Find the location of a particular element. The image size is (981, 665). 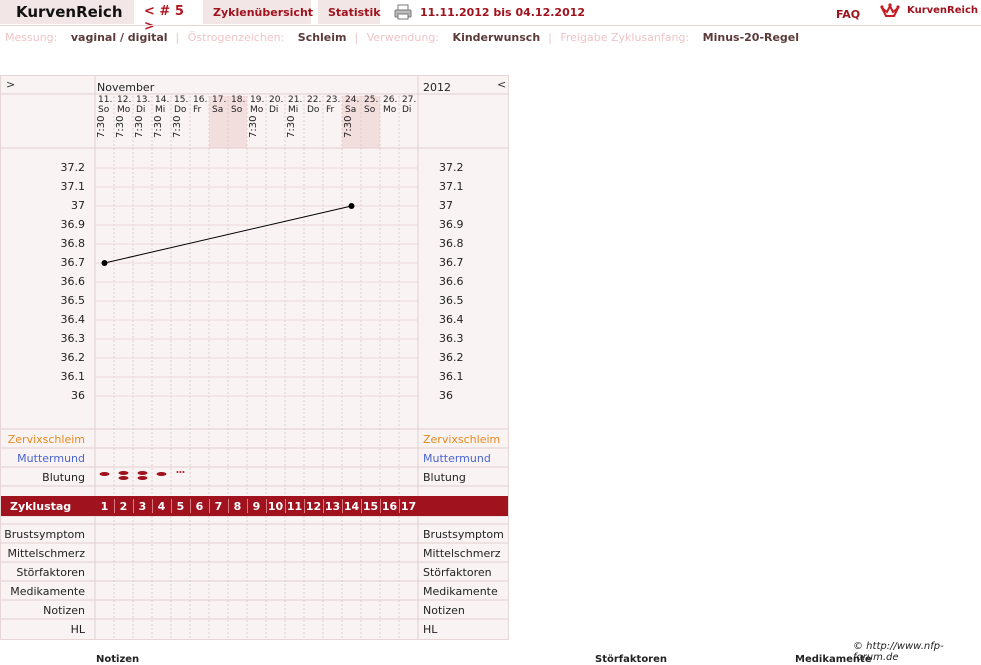

cycle-day-label: Zyklustag is located at coordinates (41, 506).